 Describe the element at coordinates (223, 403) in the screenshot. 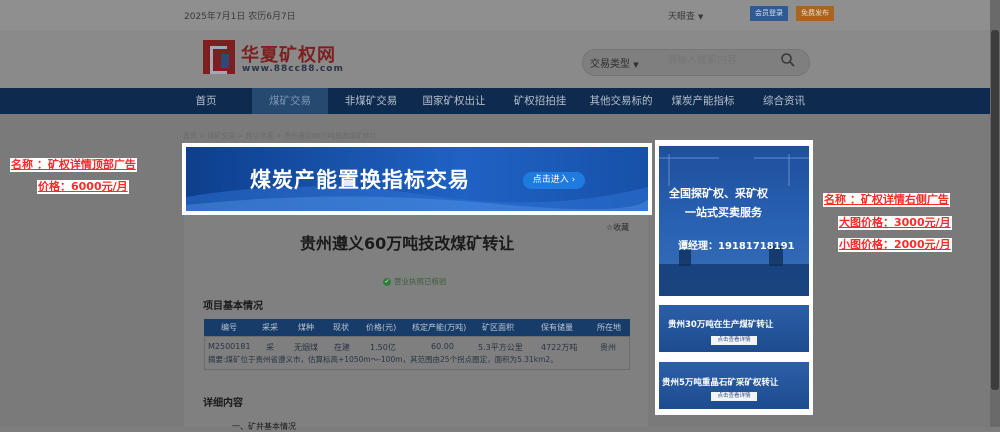

I see `section-detail-title: 详细内容` at that location.